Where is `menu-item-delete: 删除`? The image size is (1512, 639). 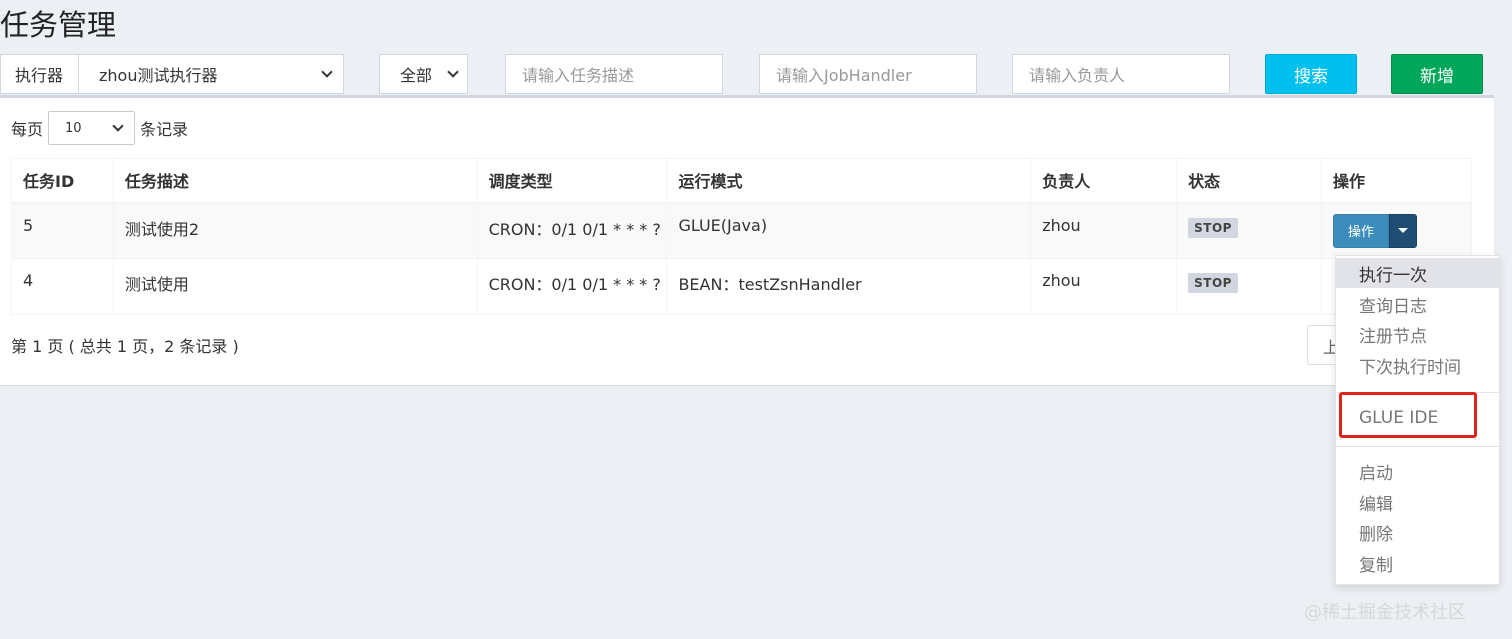
menu-item-delete: 删除 is located at coordinates (1417, 532).